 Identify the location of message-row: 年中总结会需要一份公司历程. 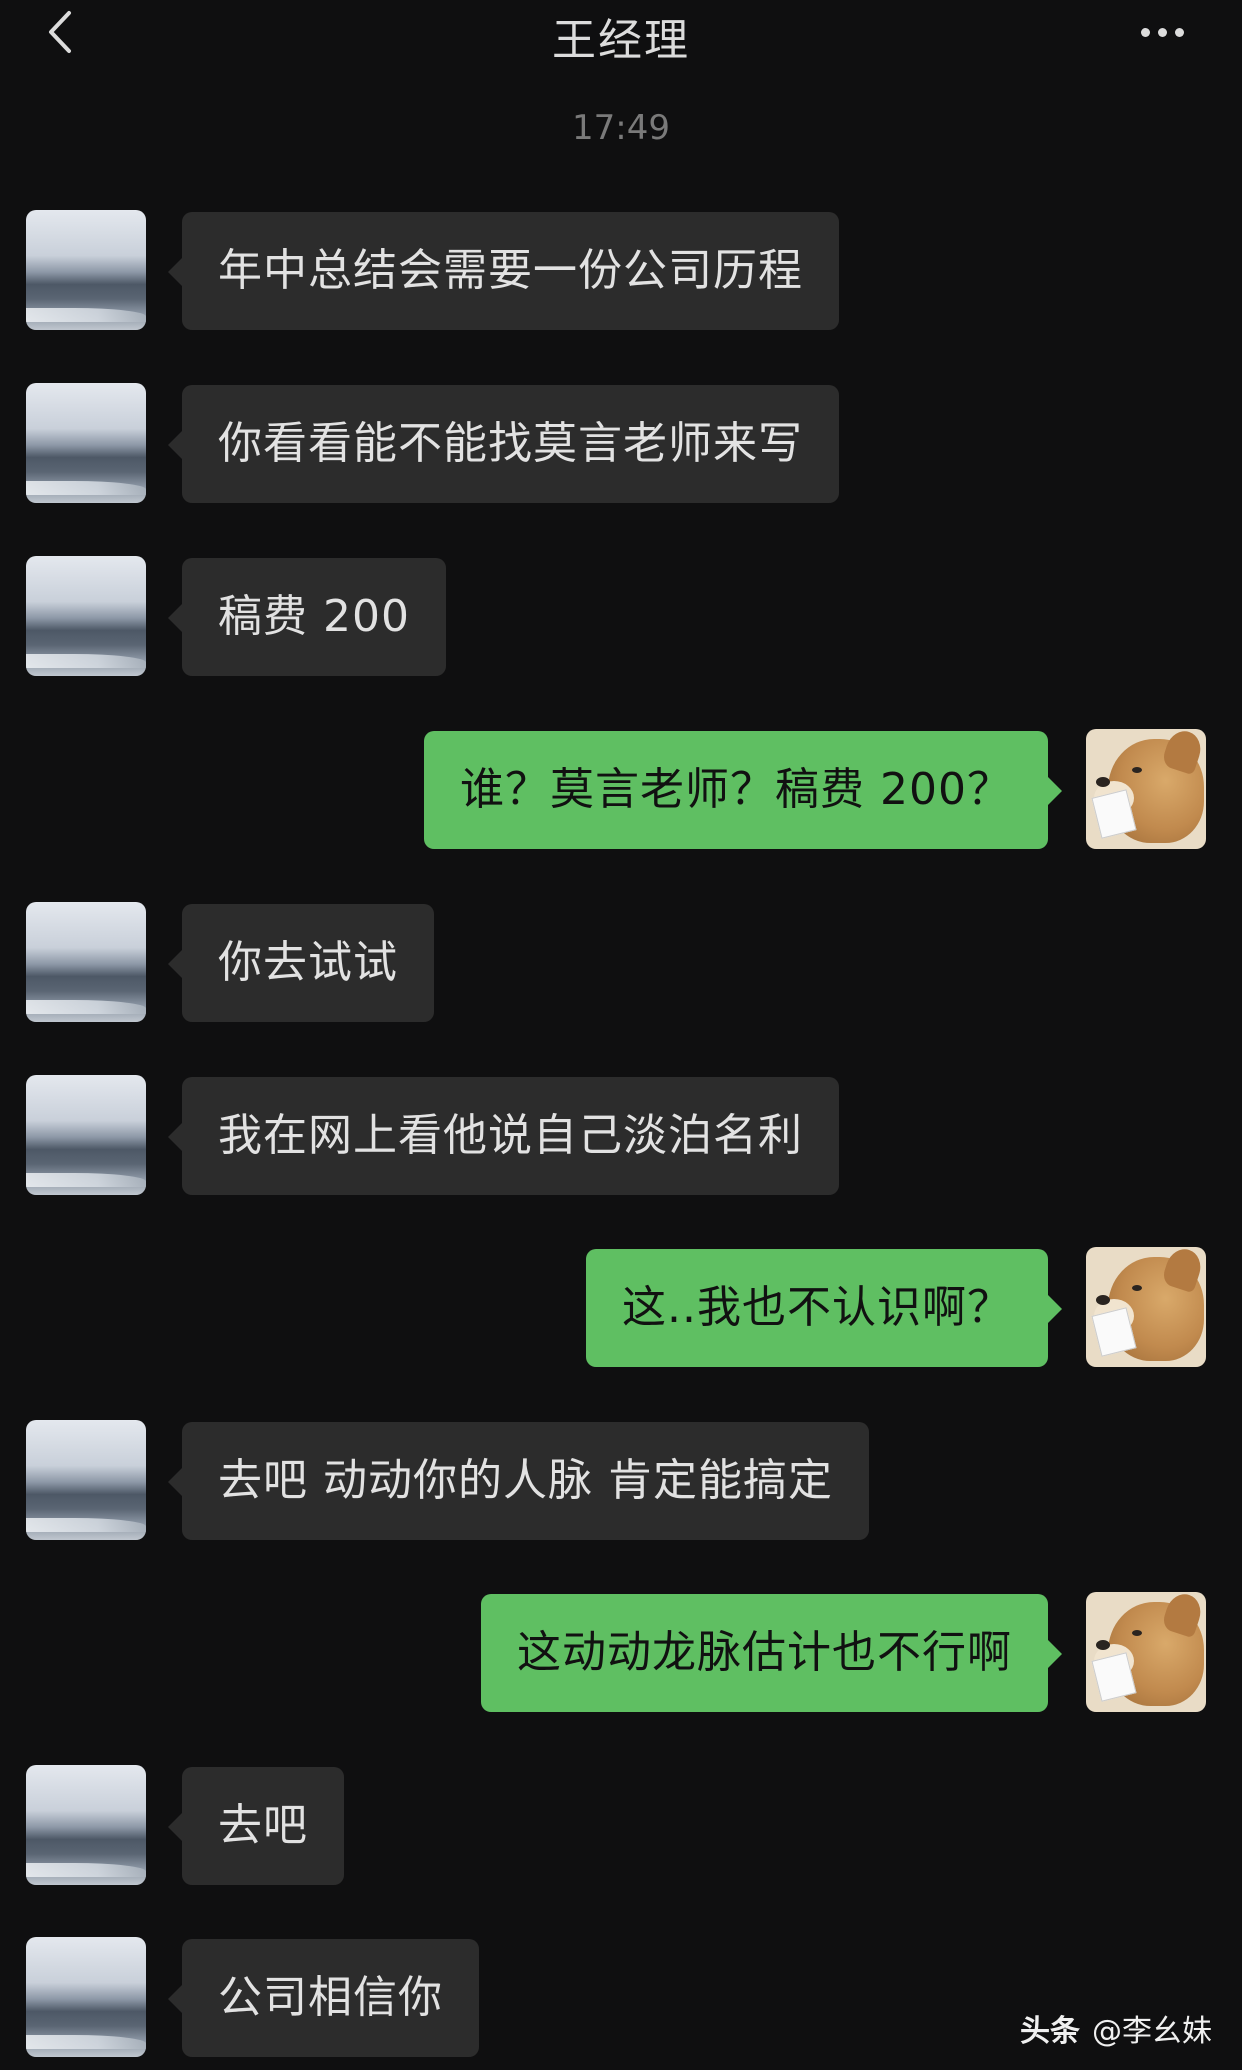
(621, 271).